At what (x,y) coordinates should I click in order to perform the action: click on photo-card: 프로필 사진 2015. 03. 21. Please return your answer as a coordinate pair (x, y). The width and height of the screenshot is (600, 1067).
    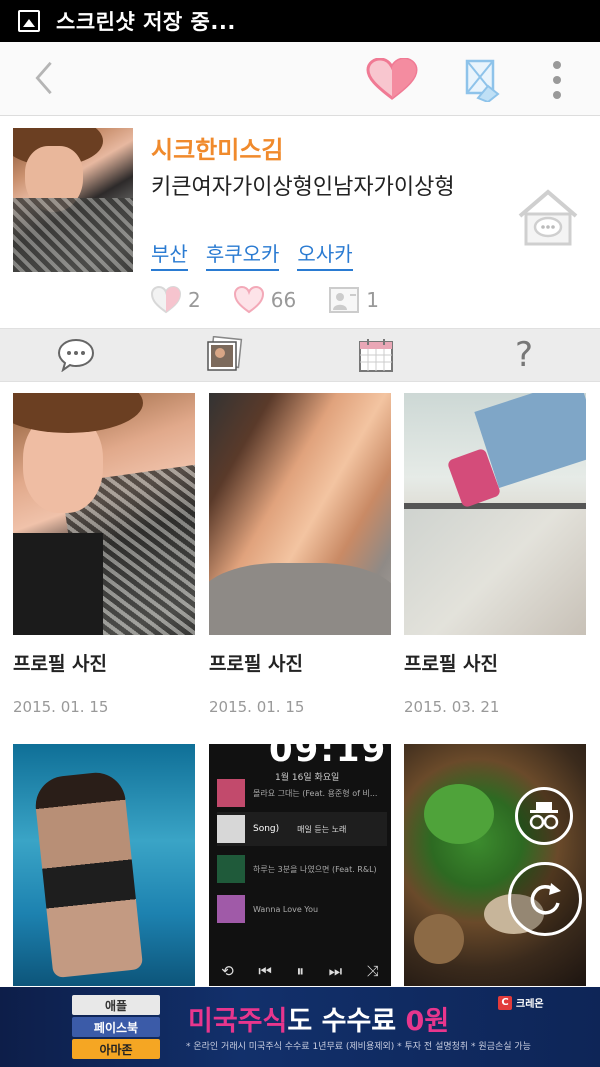
    Looking at the image, I should click on (495, 554).